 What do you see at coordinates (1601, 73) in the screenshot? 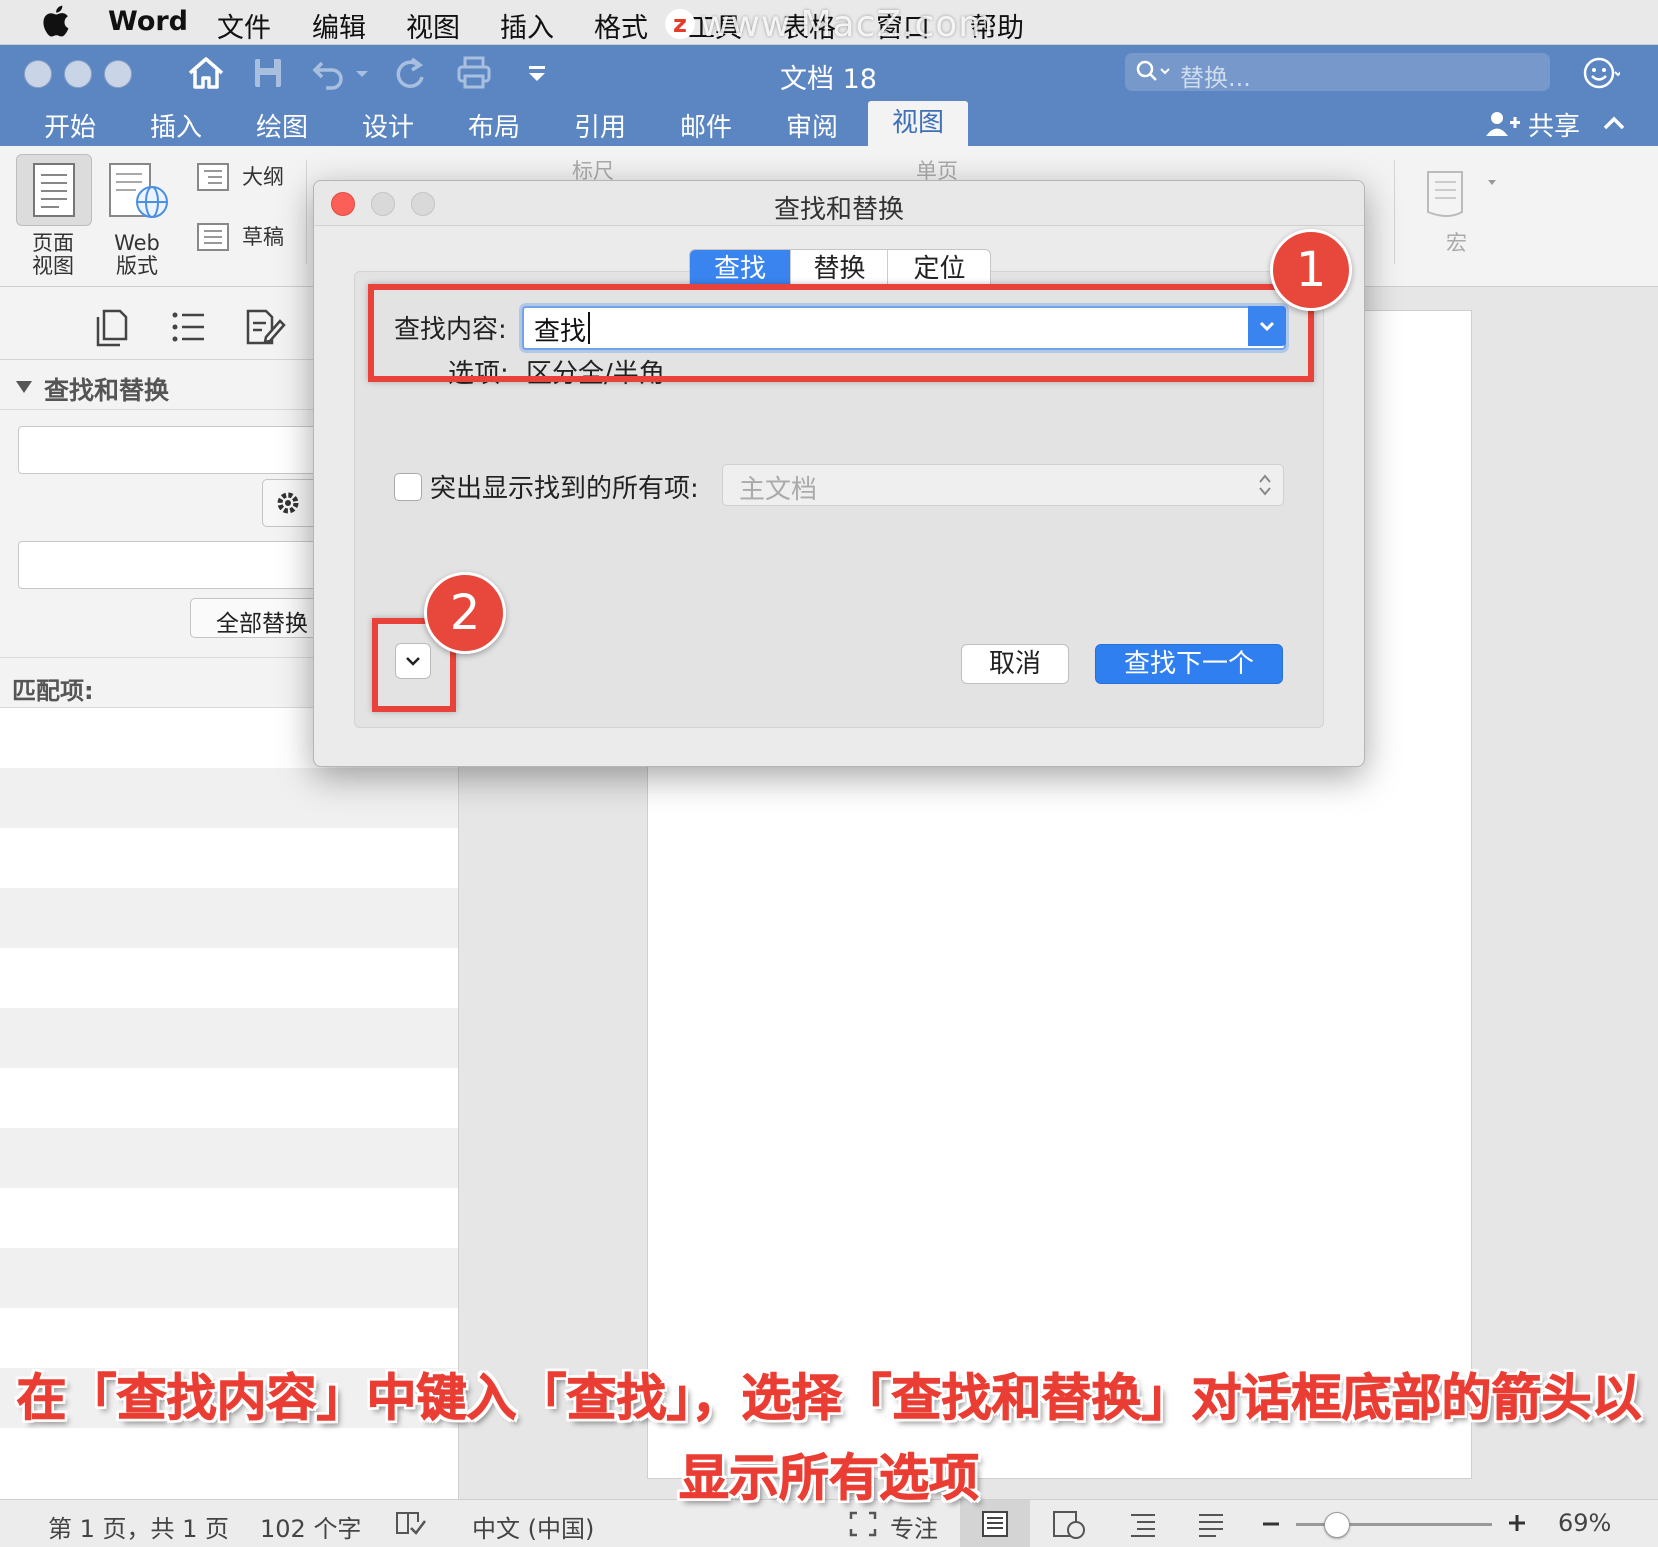
I see `feedback-smiley-icon` at bounding box center [1601, 73].